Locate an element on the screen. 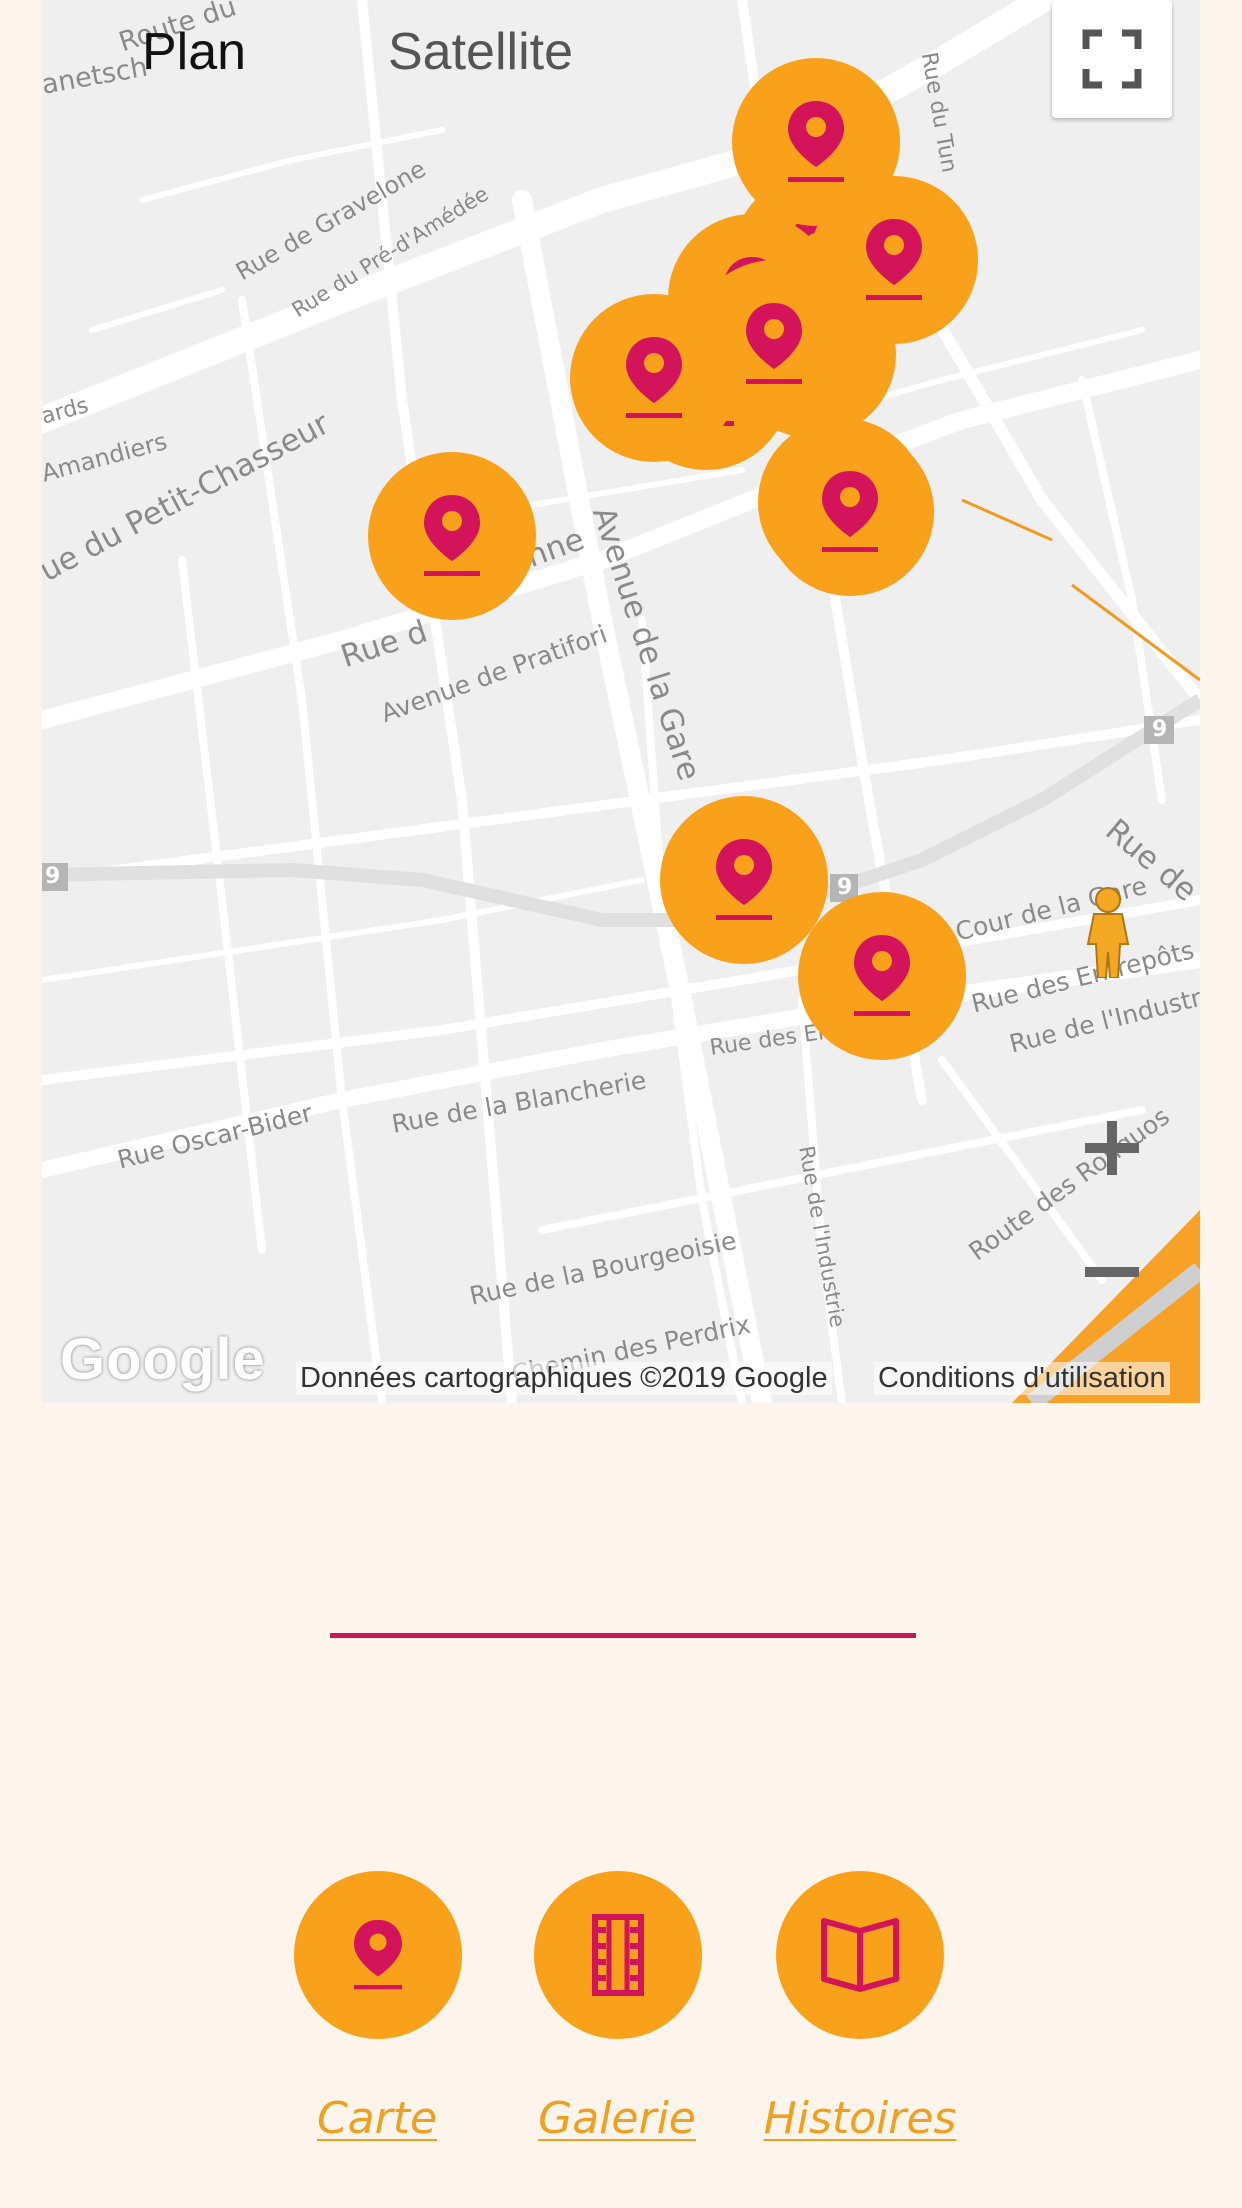 The width and height of the screenshot is (1242, 2208). zoom-out-button is located at coordinates (1112, 1272).